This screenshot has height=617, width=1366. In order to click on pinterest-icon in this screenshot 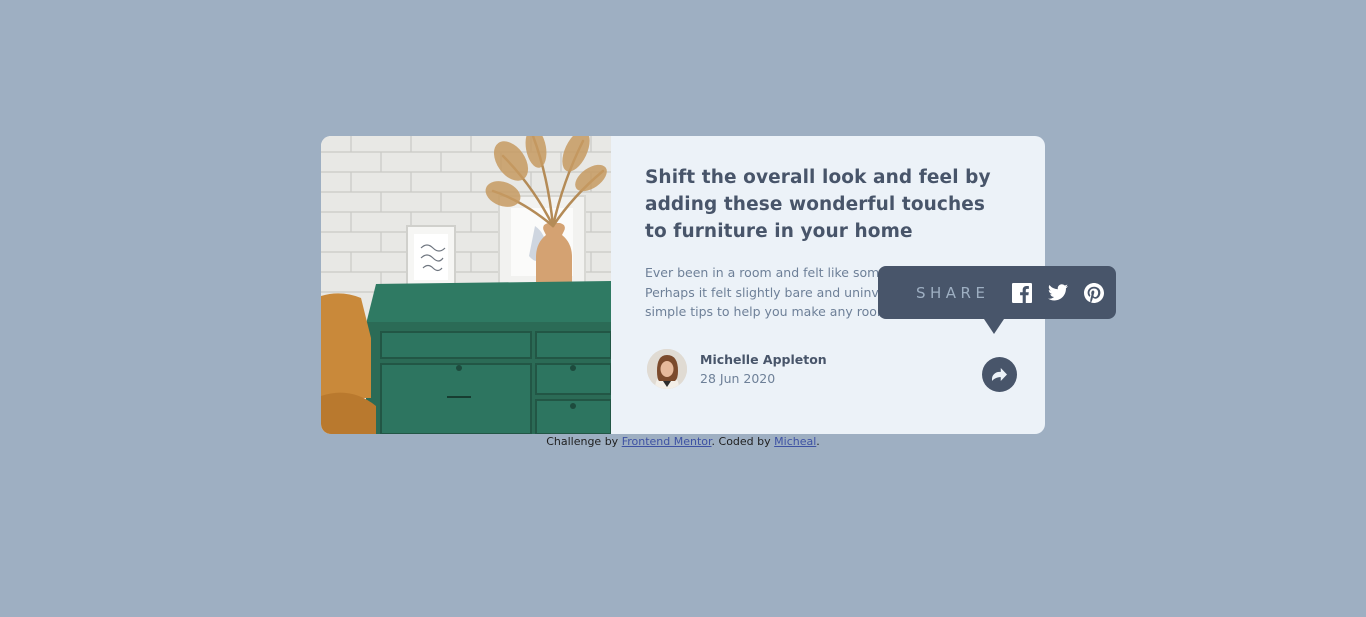, I will do `click(1094, 293)`.